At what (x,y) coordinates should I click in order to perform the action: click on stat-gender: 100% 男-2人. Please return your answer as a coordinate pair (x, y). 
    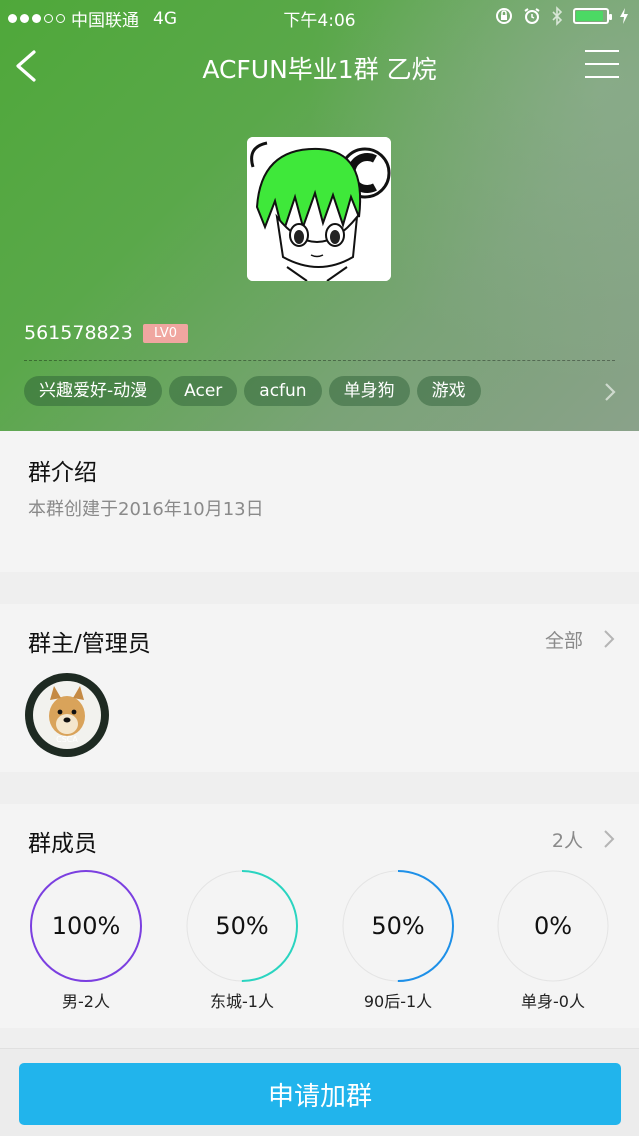
    Looking at the image, I should click on (86, 941).